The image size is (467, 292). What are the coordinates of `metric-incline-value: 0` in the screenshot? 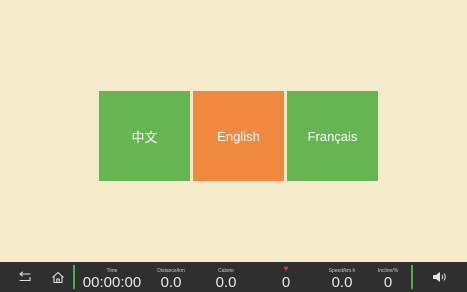 It's located at (388, 282).